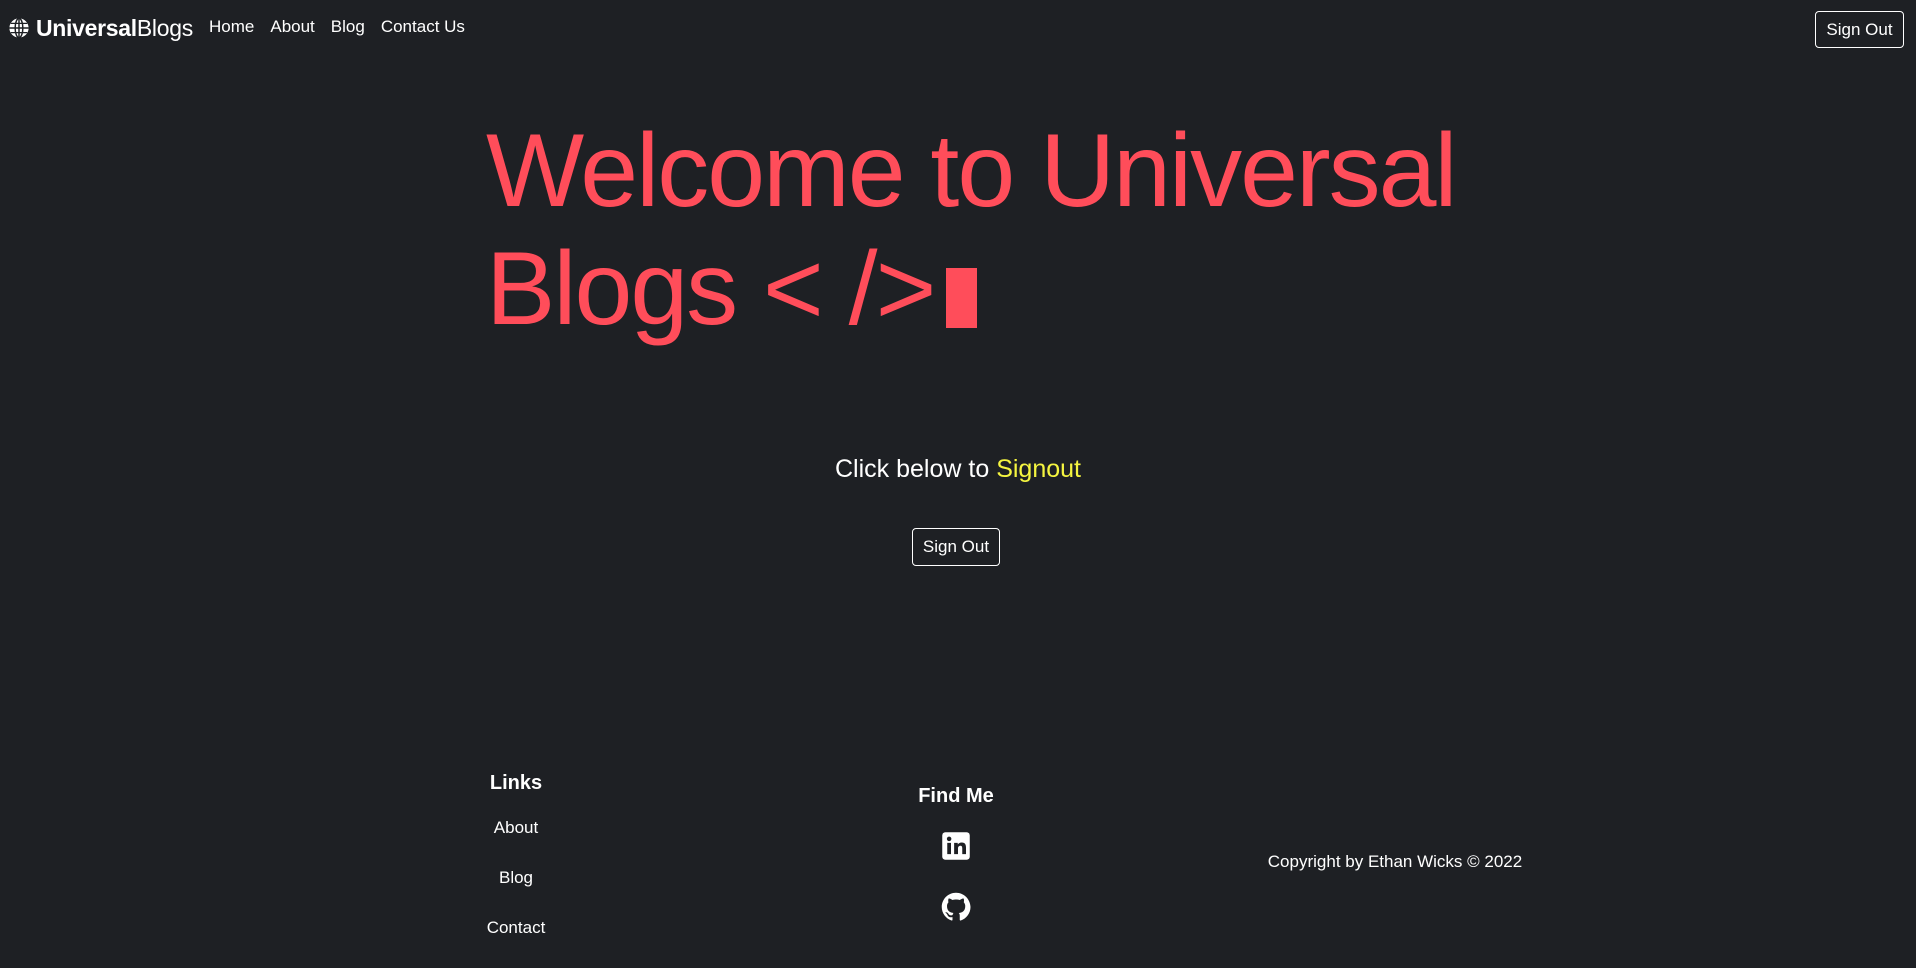  I want to click on nav-link-about: About, so click(292, 27).